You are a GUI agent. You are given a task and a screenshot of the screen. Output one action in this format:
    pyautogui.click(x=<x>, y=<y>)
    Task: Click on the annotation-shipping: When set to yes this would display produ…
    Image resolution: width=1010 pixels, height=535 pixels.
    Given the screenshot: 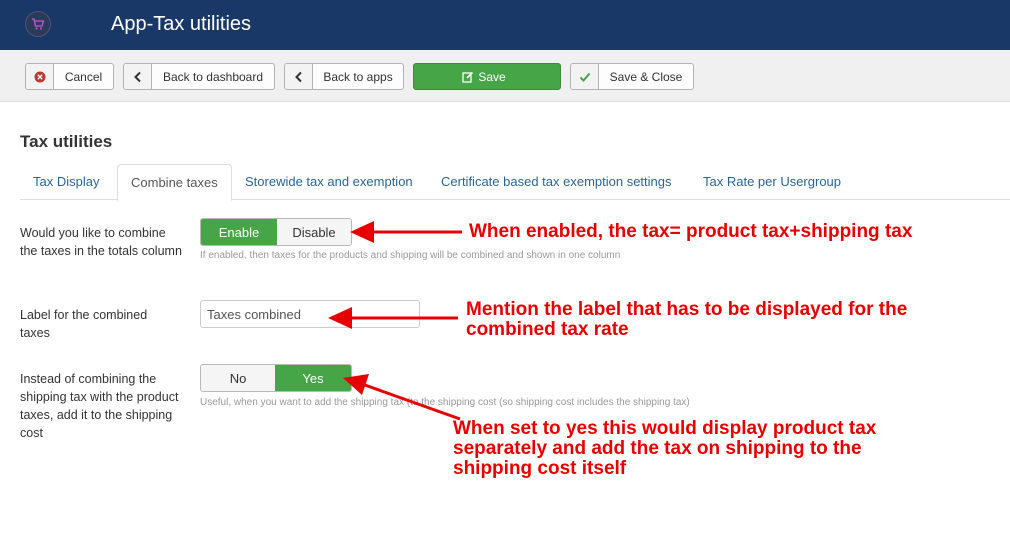 What is the action you would take?
    pyautogui.click(x=665, y=448)
    